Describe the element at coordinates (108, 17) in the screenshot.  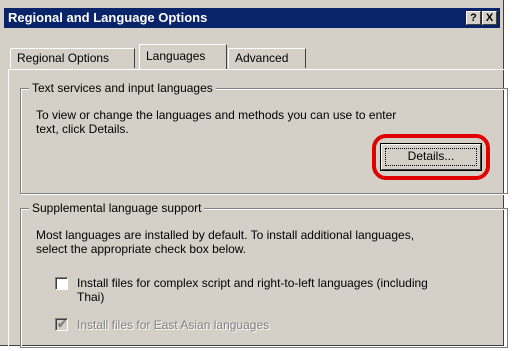
I see `window-title: Regional and Language Options` at that location.